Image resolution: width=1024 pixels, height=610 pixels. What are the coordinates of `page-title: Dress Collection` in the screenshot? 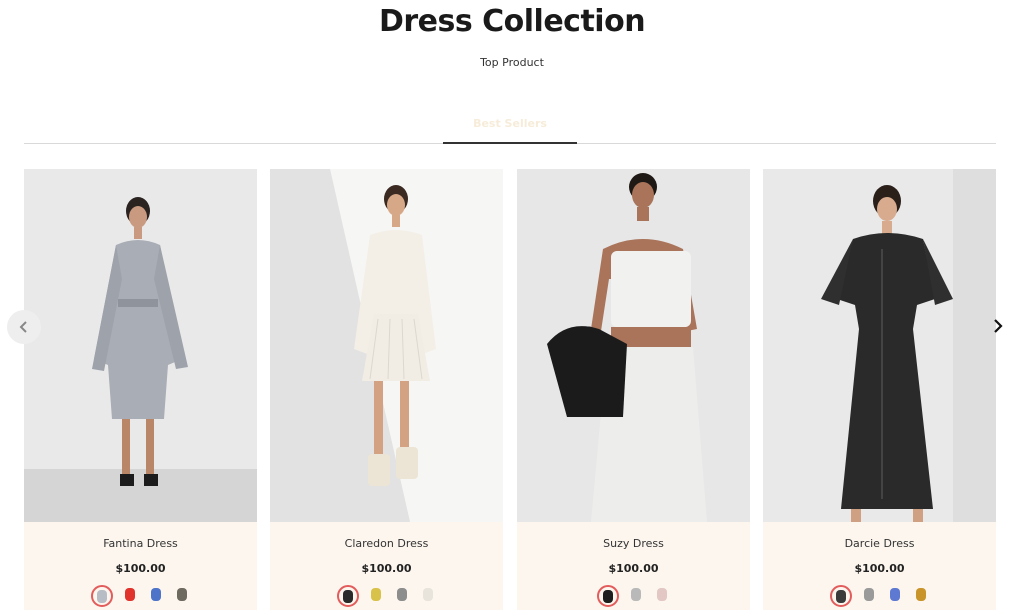 It's located at (512, 21).